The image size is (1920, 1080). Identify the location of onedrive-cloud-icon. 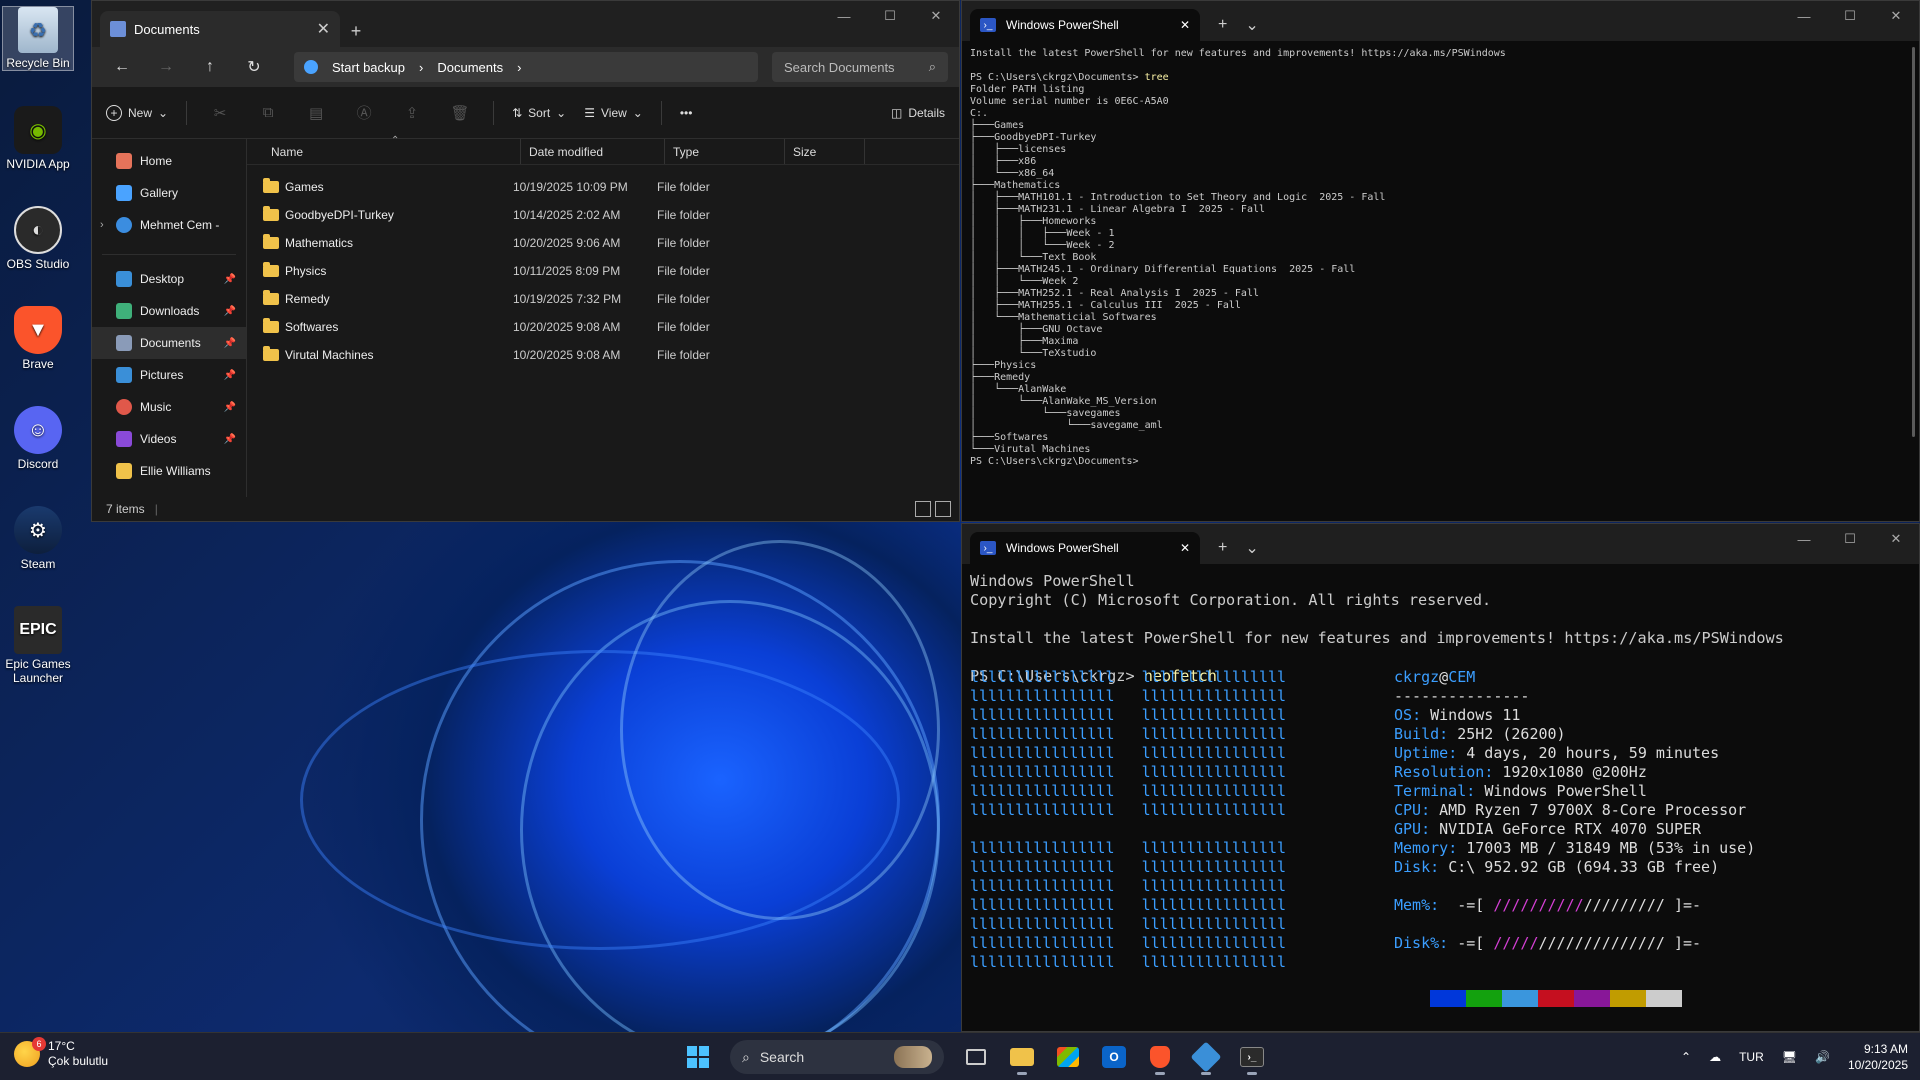
(124, 225).